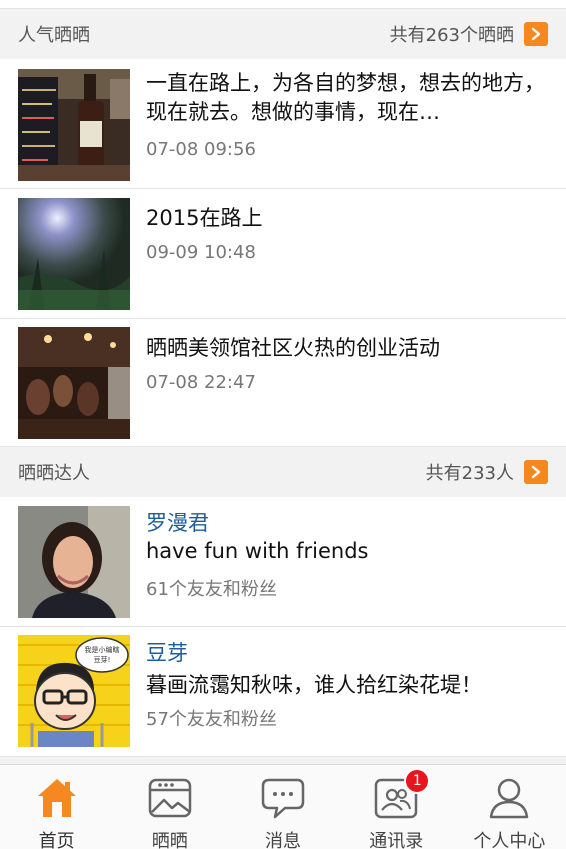 This screenshot has width=566, height=849. Describe the element at coordinates (451, 35) in the screenshot. I see `hot-posts-count: 共有263个晒晒` at that location.